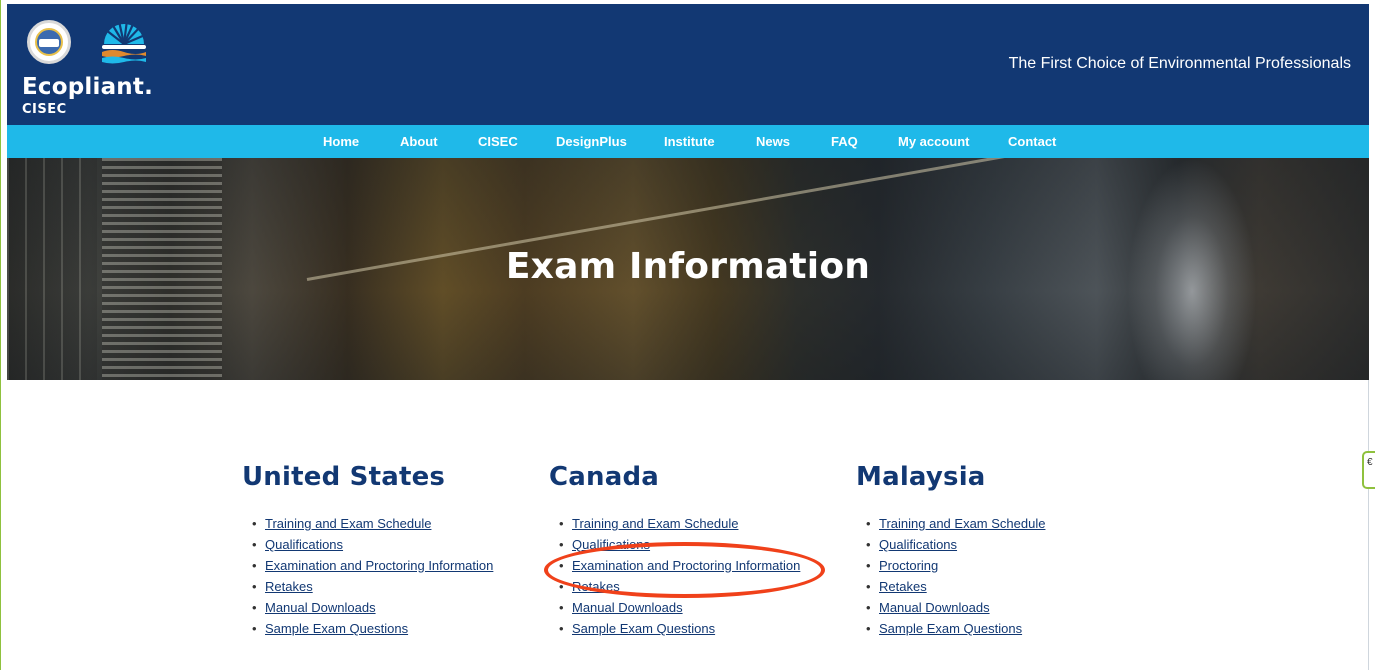  I want to click on nav-news: News, so click(773, 141).